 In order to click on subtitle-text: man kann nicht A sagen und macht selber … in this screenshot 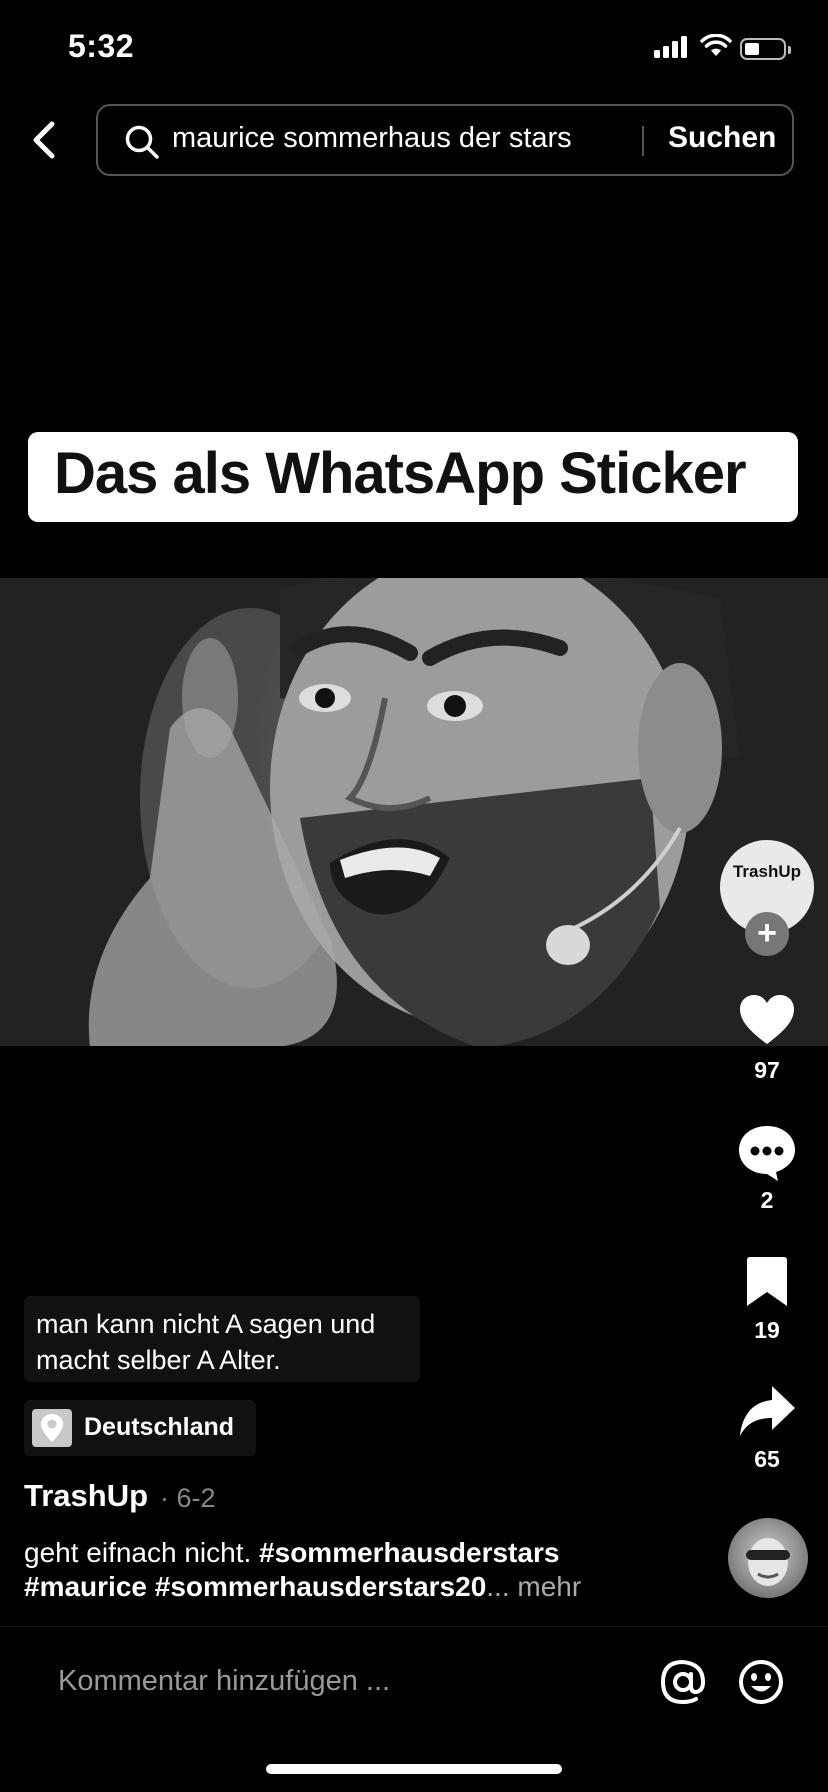, I will do `click(206, 1342)`.